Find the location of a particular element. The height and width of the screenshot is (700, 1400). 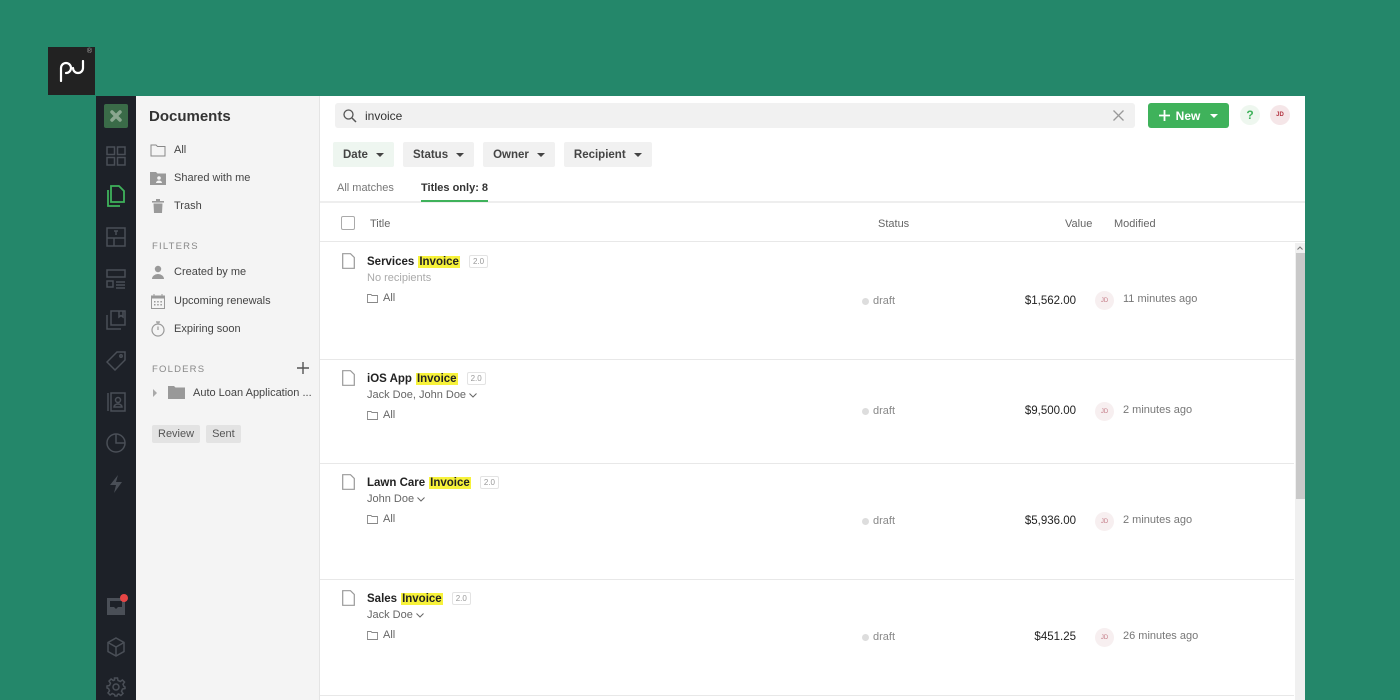

filter-created-by-me: Created by me is located at coordinates (198, 272).